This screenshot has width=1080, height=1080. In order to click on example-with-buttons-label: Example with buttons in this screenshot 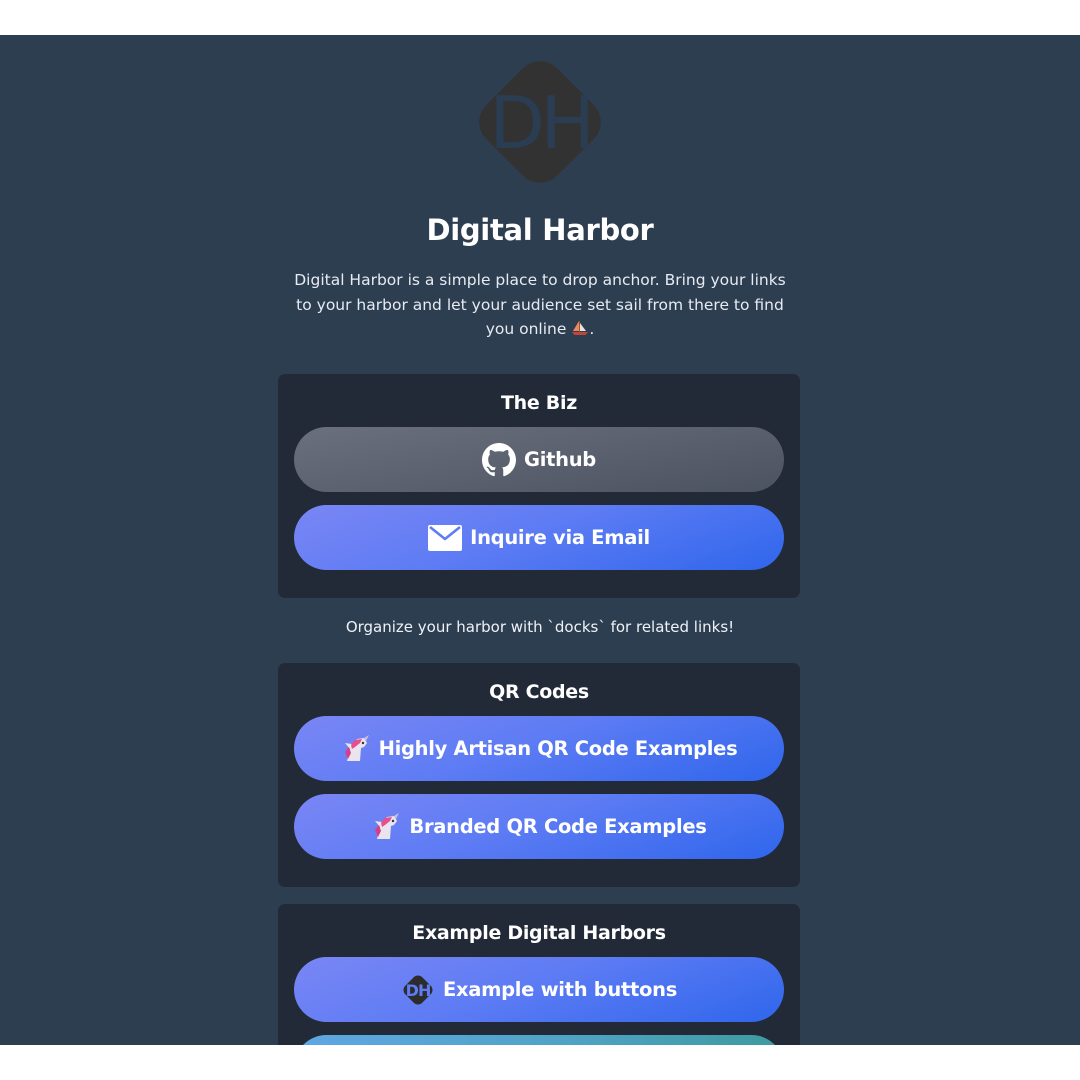, I will do `click(560, 989)`.